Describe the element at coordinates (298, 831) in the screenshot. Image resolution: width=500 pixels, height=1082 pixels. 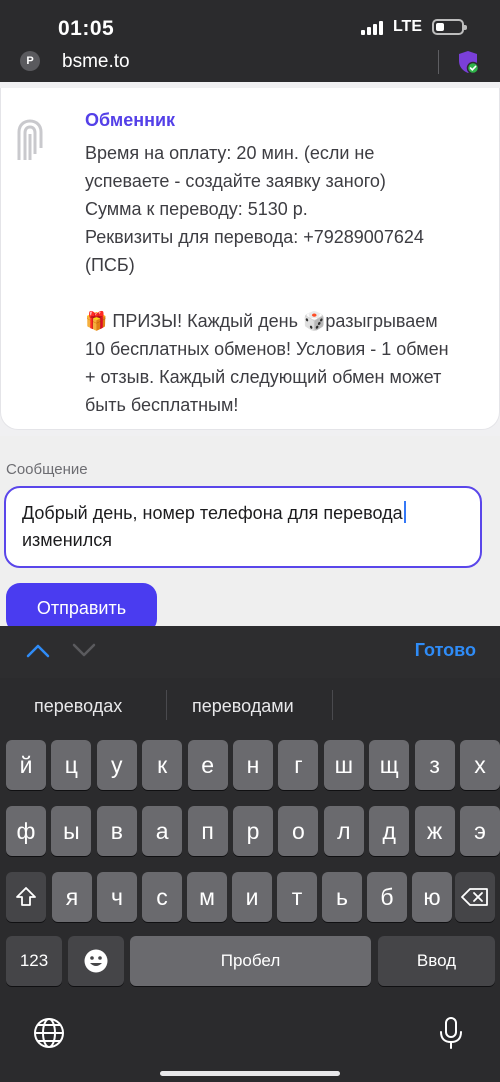
I see `key-letter: о` at that location.